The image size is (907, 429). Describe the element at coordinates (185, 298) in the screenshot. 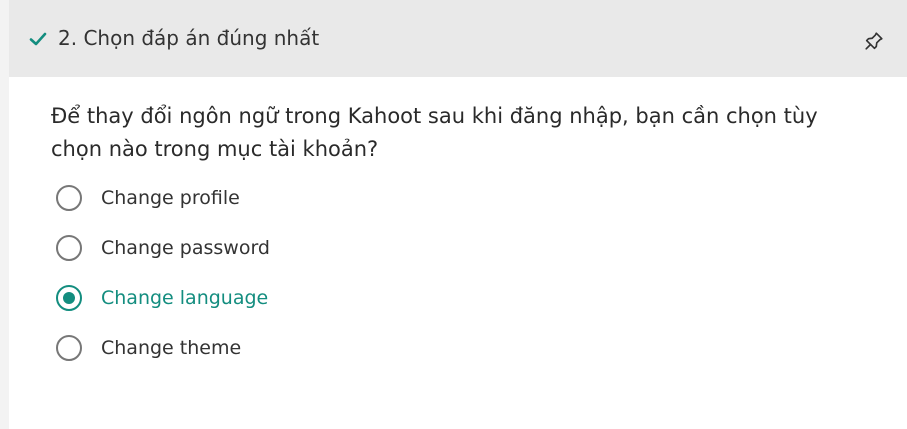

I see `answer-option-label: Change language` at that location.